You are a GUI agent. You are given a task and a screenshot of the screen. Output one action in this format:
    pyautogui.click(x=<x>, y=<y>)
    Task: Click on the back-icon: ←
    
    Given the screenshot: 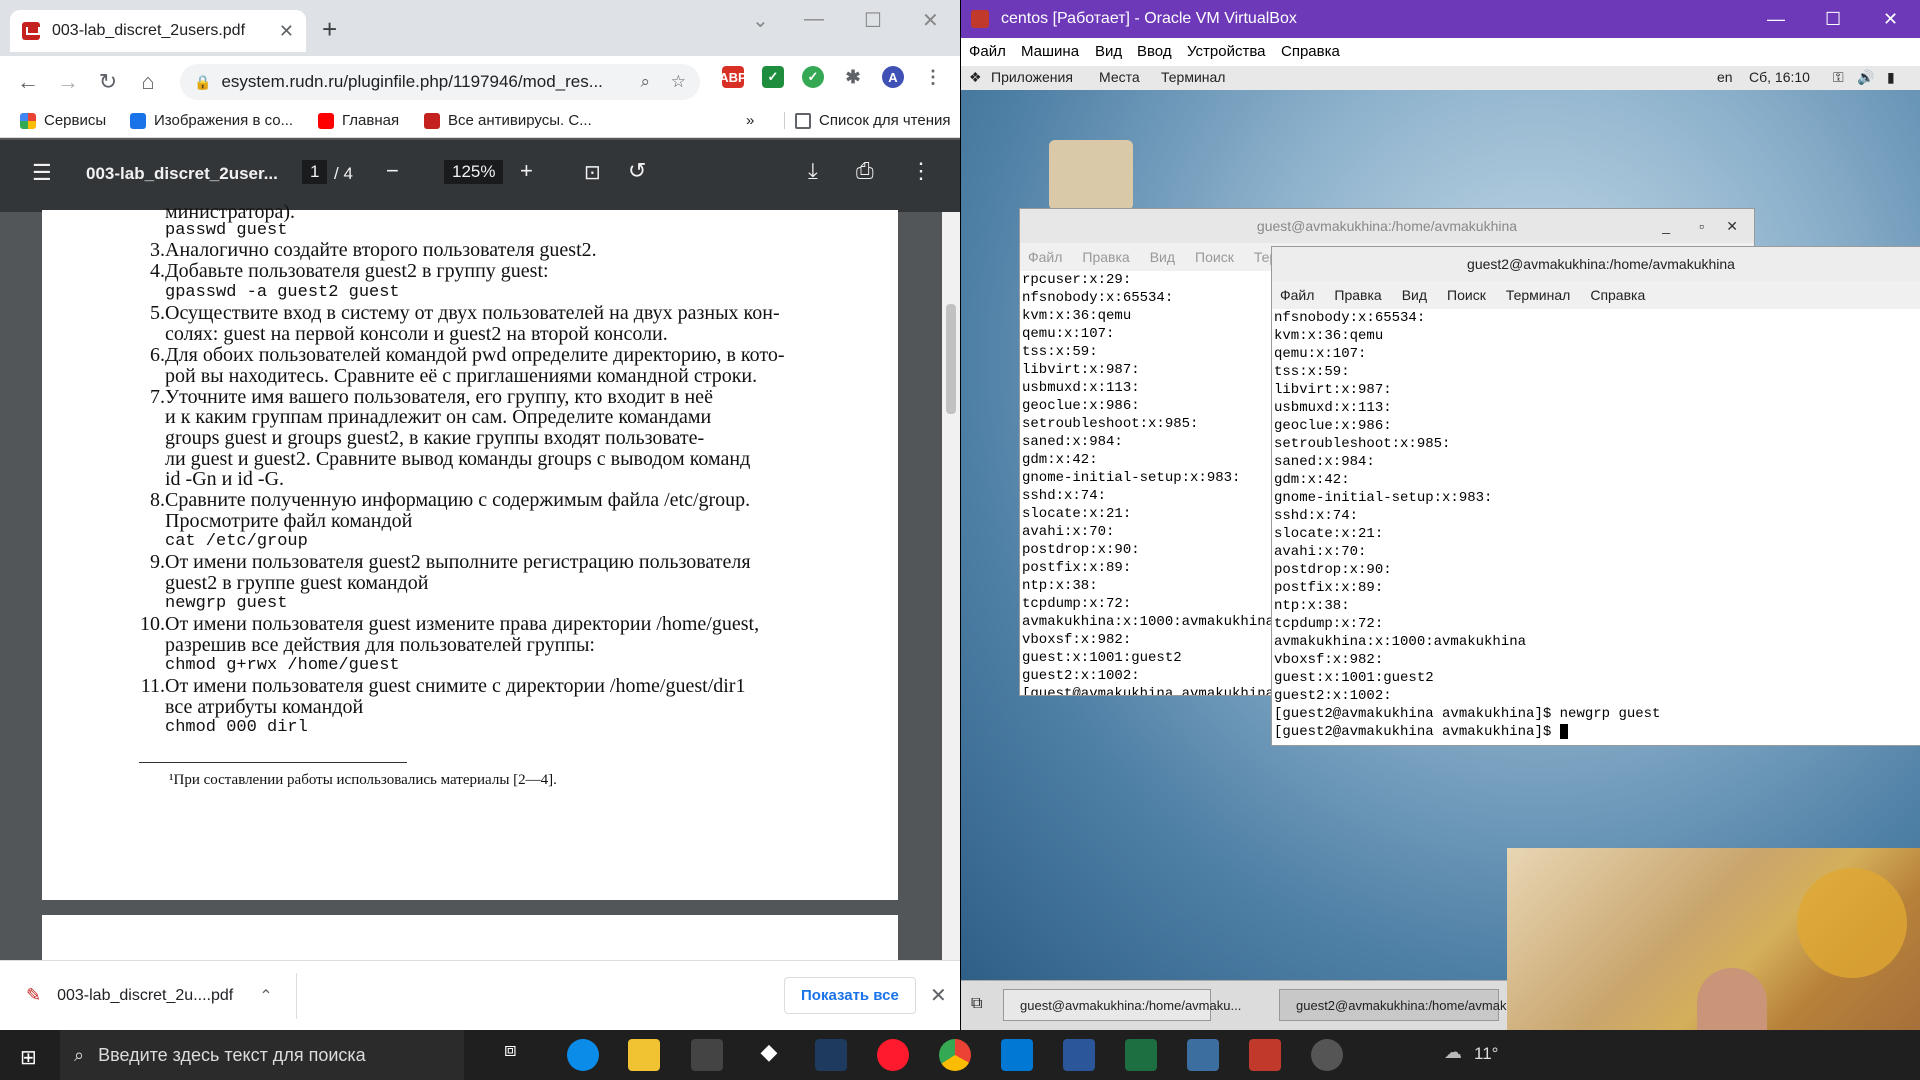 What is the action you would take?
    pyautogui.click(x=28, y=82)
    